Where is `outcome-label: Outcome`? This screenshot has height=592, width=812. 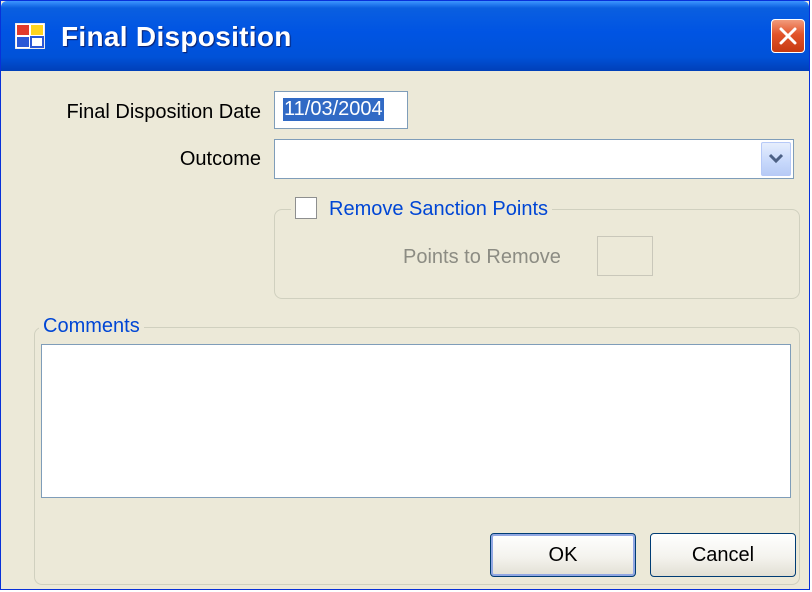 outcome-label: Outcome is located at coordinates (220, 159).